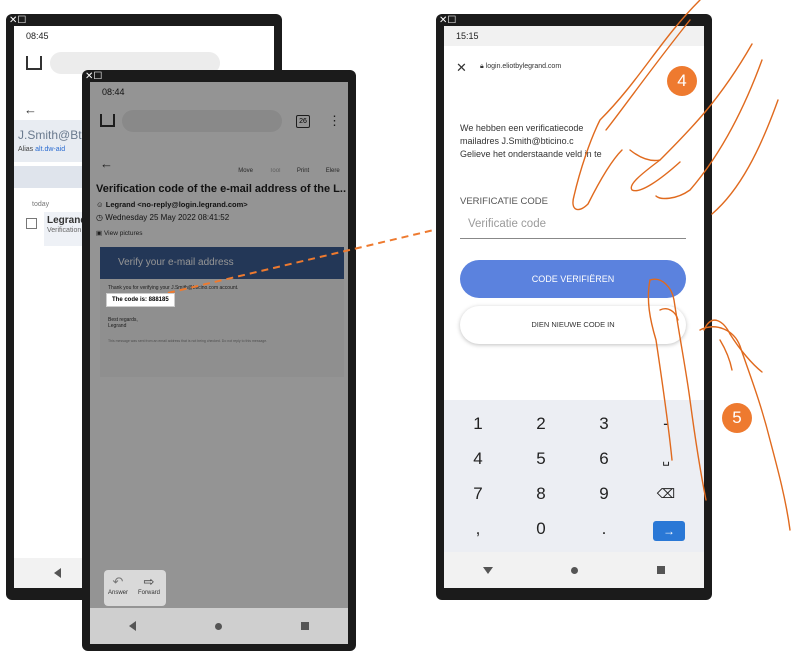 The width and height of the screenshot is (792, 653). I want to click on email-code: The code is: 888185, so click(140, 300).